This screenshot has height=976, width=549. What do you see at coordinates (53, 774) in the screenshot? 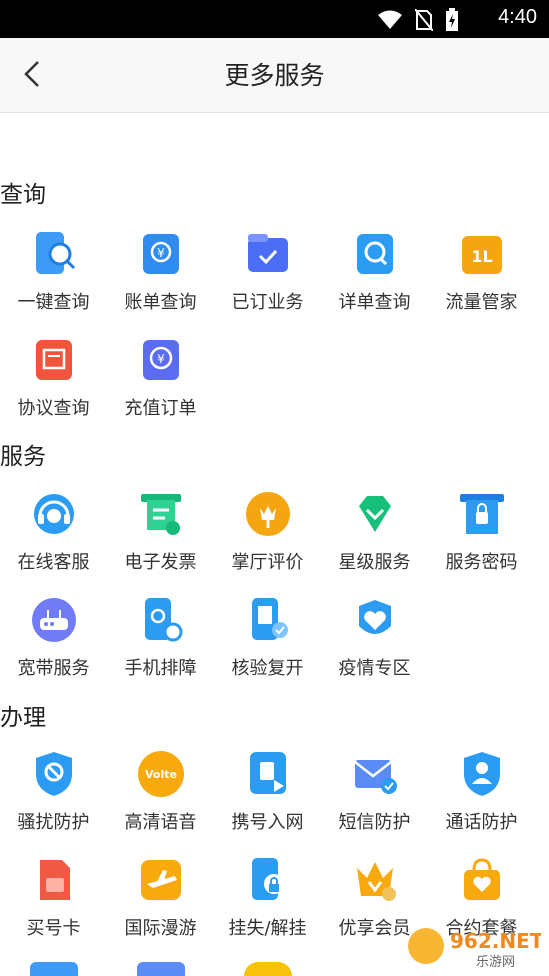
I see `shield-phone-icon` at bounding box center [53, 774].